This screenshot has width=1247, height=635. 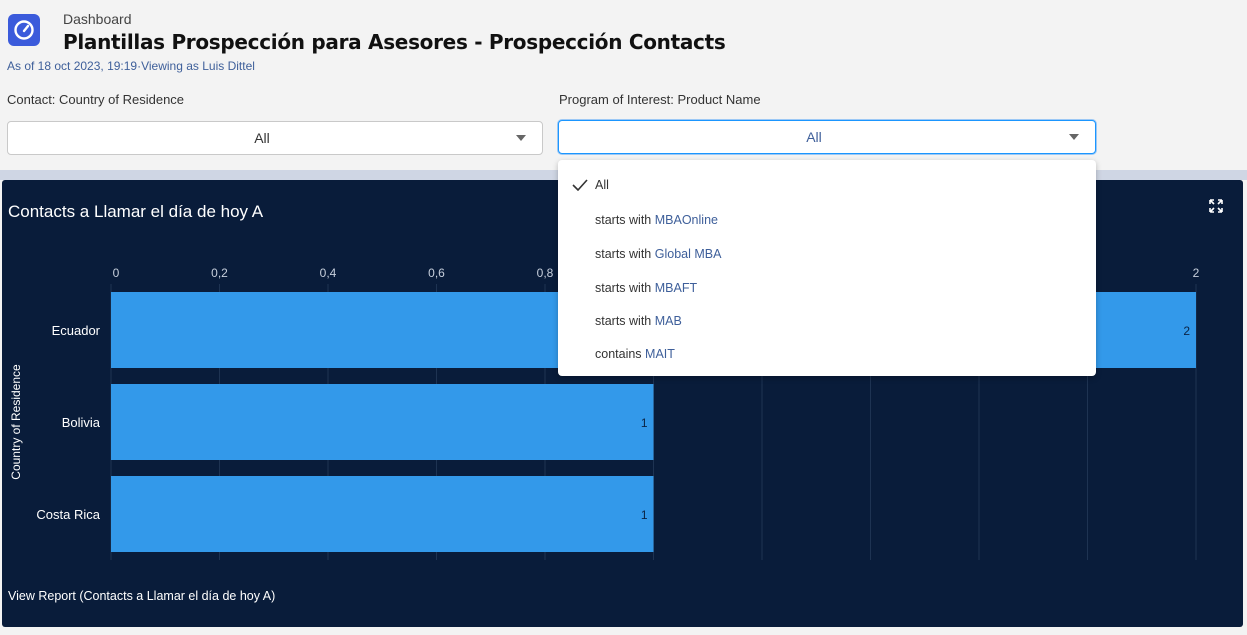 What do you see at coordinates (68, 514) in the screenshot?
I see `y-category-label: Costa Rica` at bounding box center [68, 514].